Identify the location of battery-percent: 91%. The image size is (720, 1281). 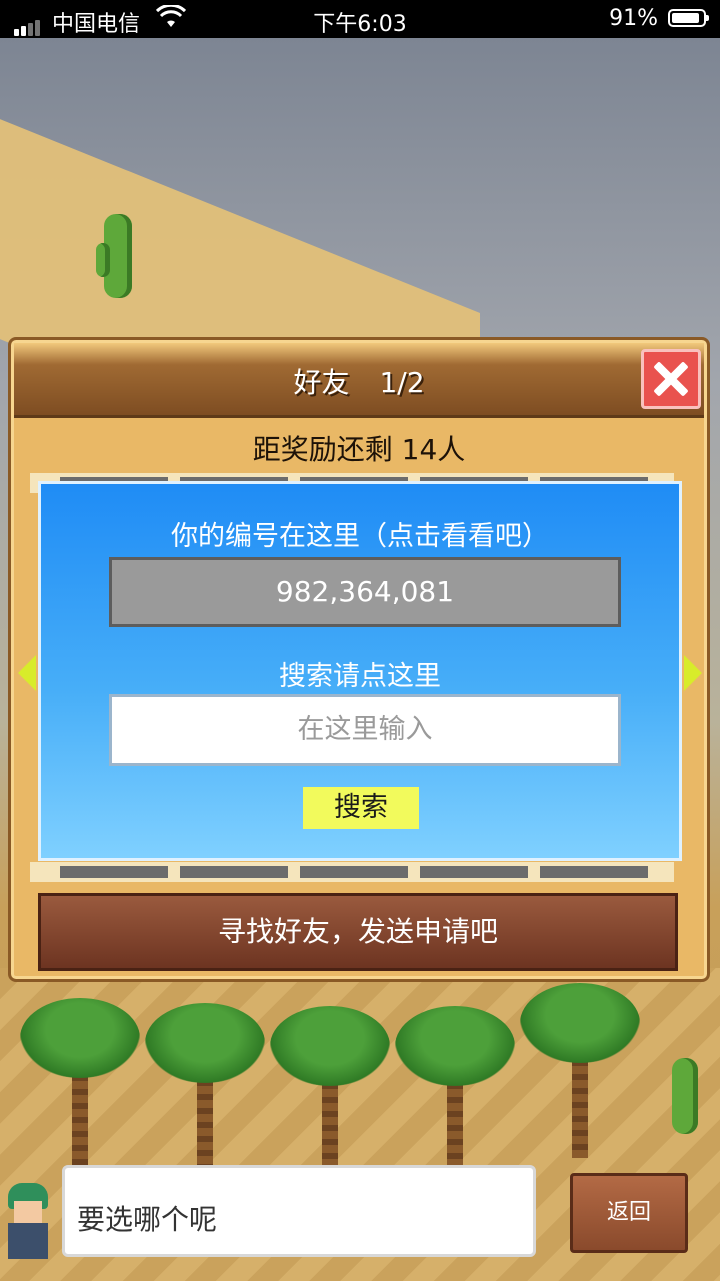
(633, 18).